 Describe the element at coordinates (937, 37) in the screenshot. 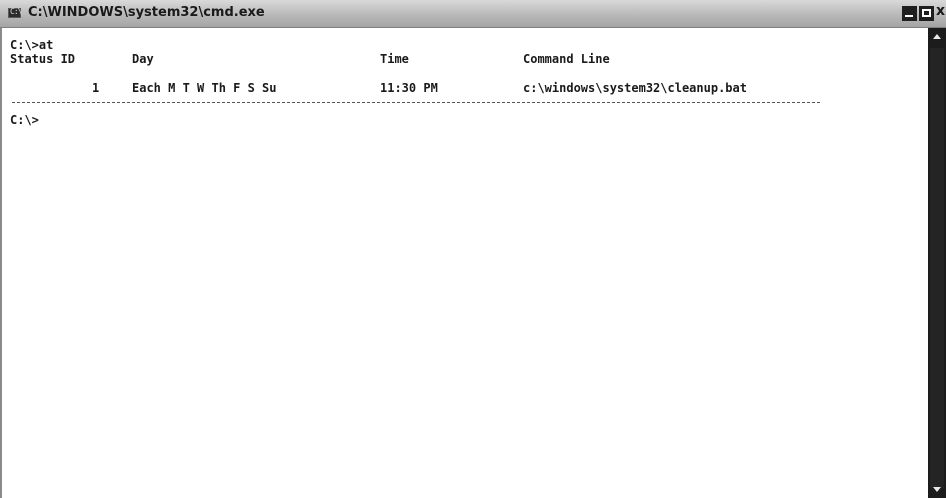

I see `scroll-up-icon` at that location.